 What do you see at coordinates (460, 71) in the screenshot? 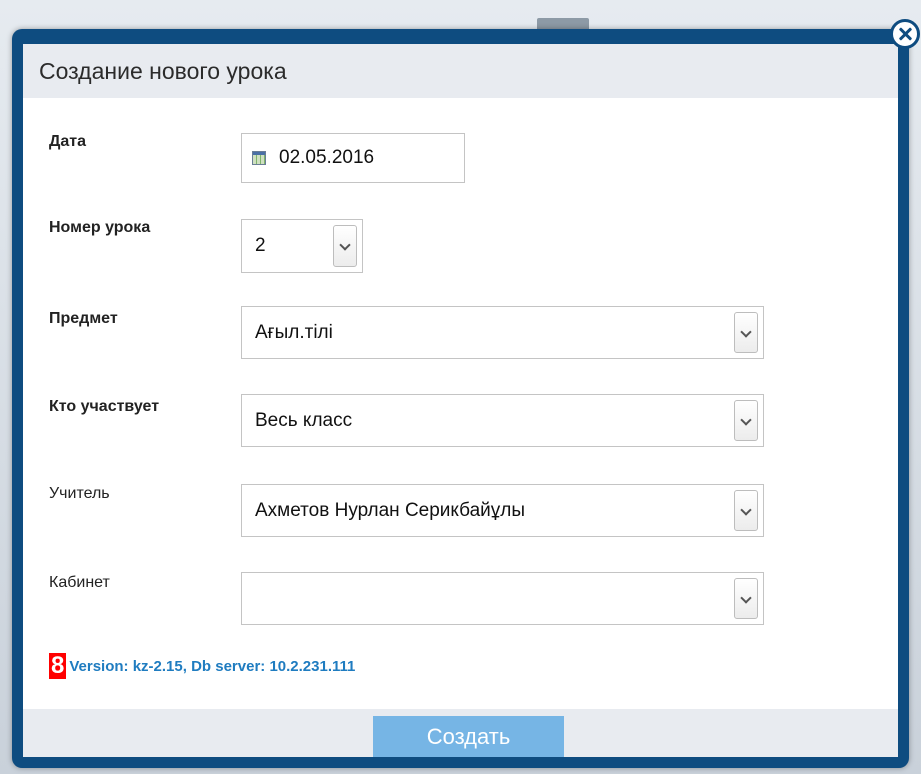
I see `dialog-title-bar: Создание нового урока` at bounding box center [460, 71].